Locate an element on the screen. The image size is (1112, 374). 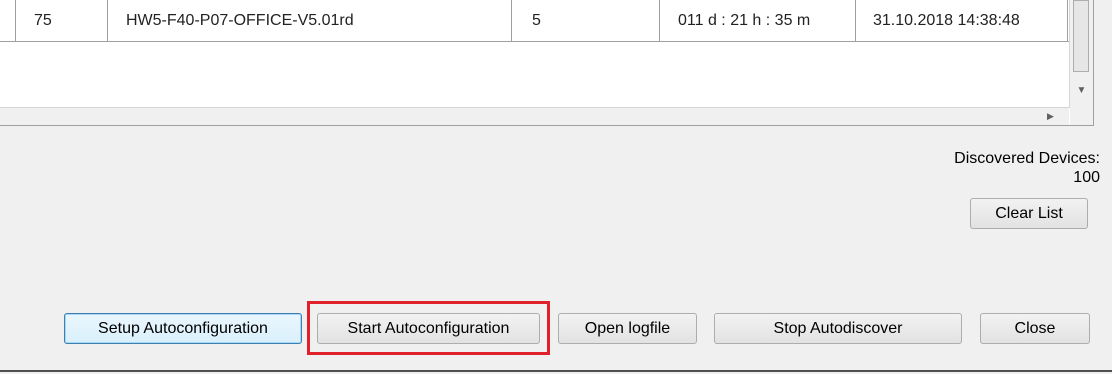
index-cell: 75 is located at coordinates (62, 20).